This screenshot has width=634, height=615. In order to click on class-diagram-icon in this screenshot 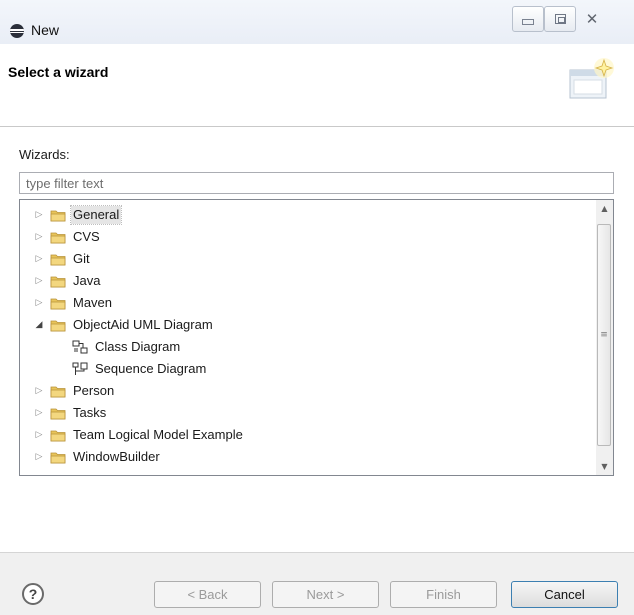, I will do `click(80, 347)`.